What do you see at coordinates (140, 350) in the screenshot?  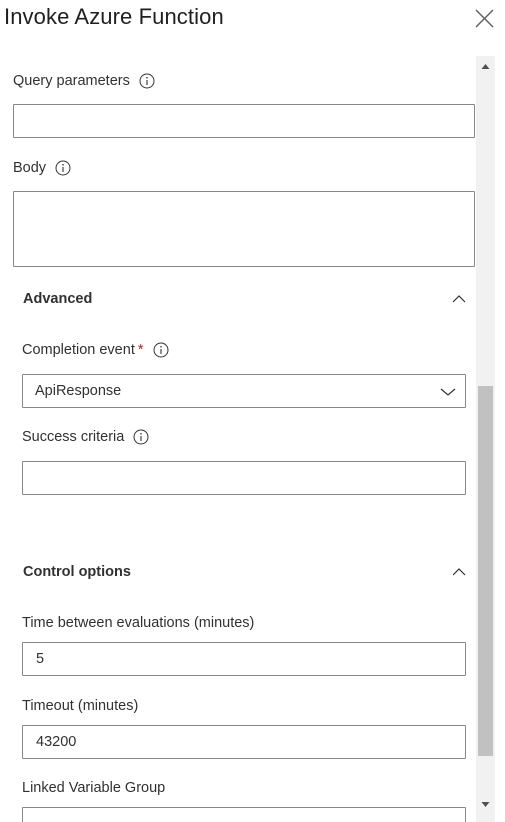 I see `required-marker: *` at bounding box center [140, 350].